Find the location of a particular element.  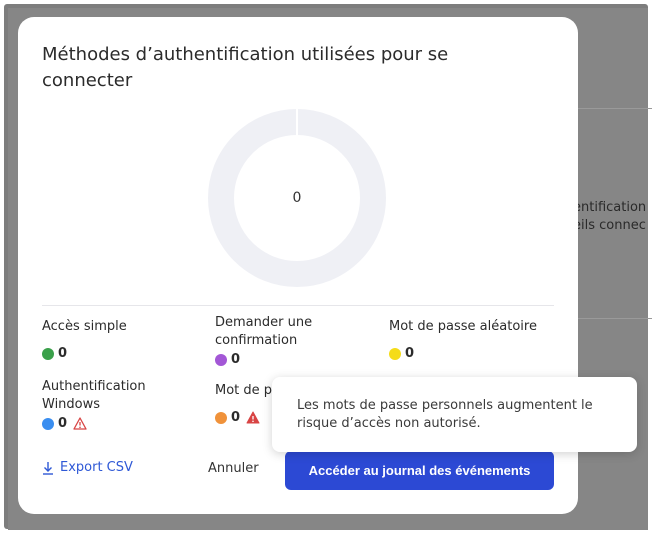

purple-dot-icon is located at coordinates (221, 359).